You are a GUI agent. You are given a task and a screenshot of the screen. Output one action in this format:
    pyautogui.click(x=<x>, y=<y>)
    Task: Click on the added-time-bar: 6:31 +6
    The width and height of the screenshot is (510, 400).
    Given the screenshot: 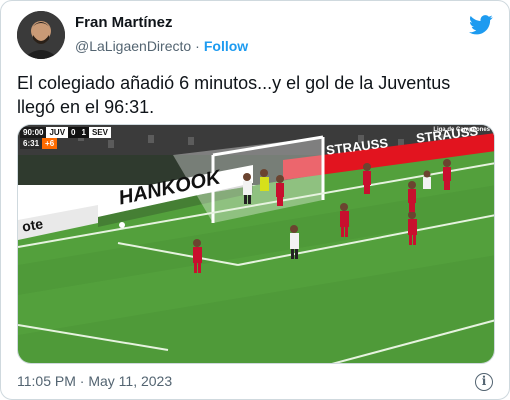 What is the action you would take?
    pyautogui.click(x=39, y=143)
    